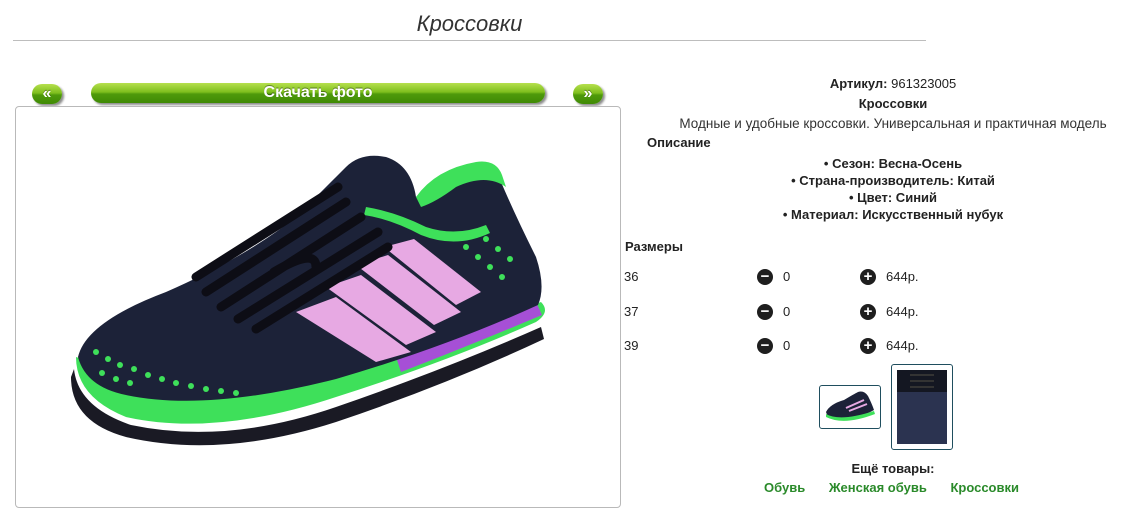  I want to click on feature-item: Страна-производитель: Китай, so click(877, 181).